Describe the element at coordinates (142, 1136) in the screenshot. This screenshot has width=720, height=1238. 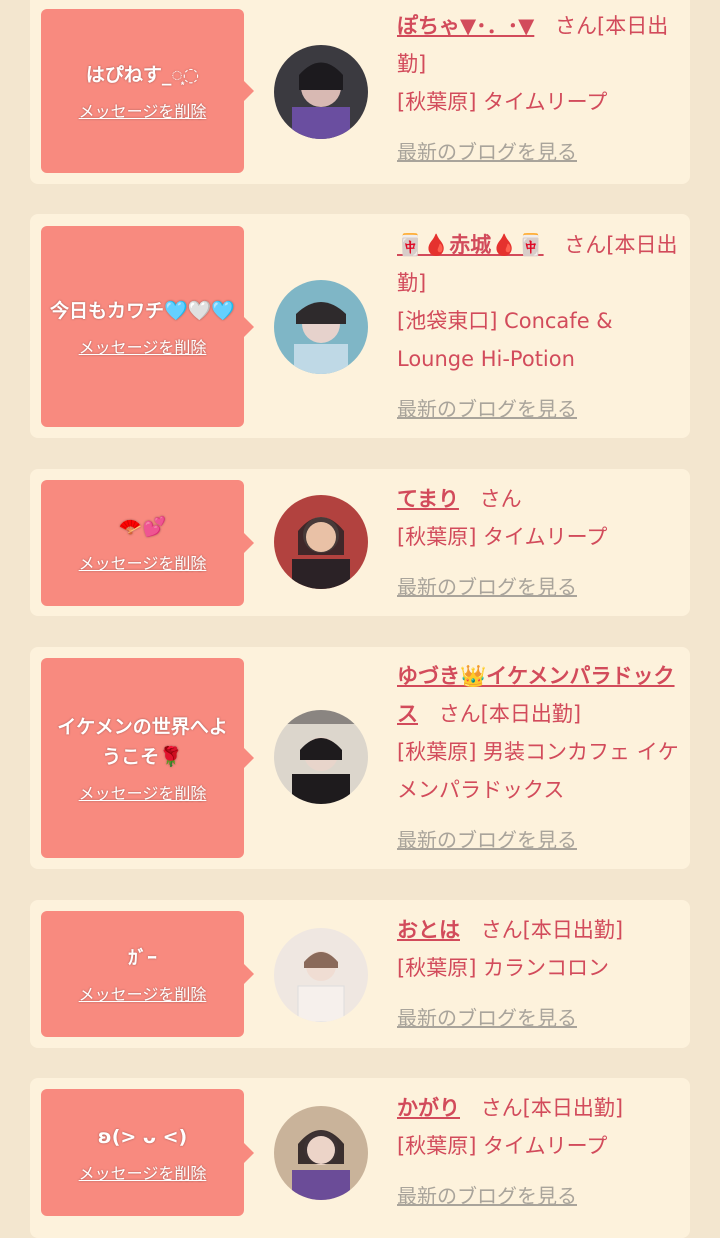
I see `message-text: ʚ(> ᴗ <)` at that location.